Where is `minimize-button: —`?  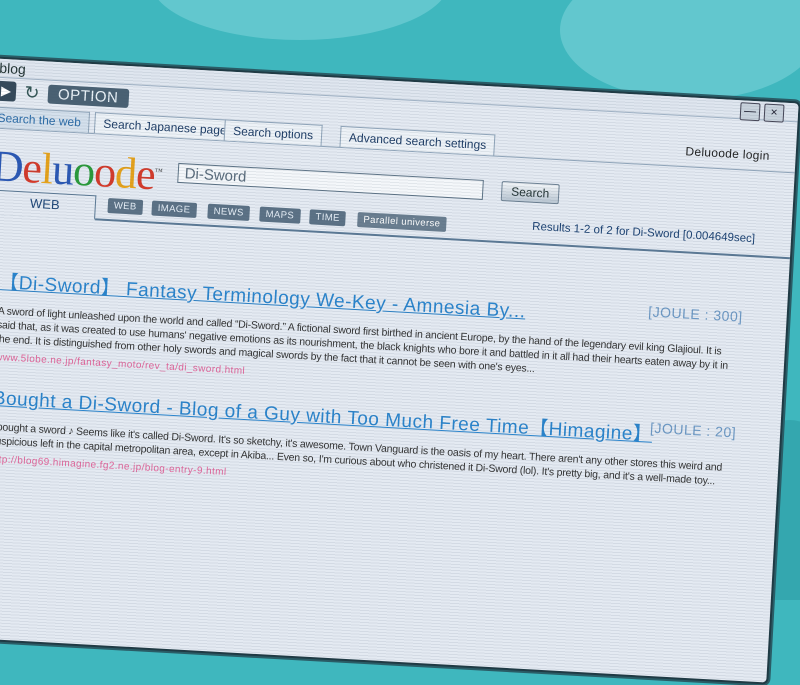 minimize-button: — is located at coordinates (750, 112).